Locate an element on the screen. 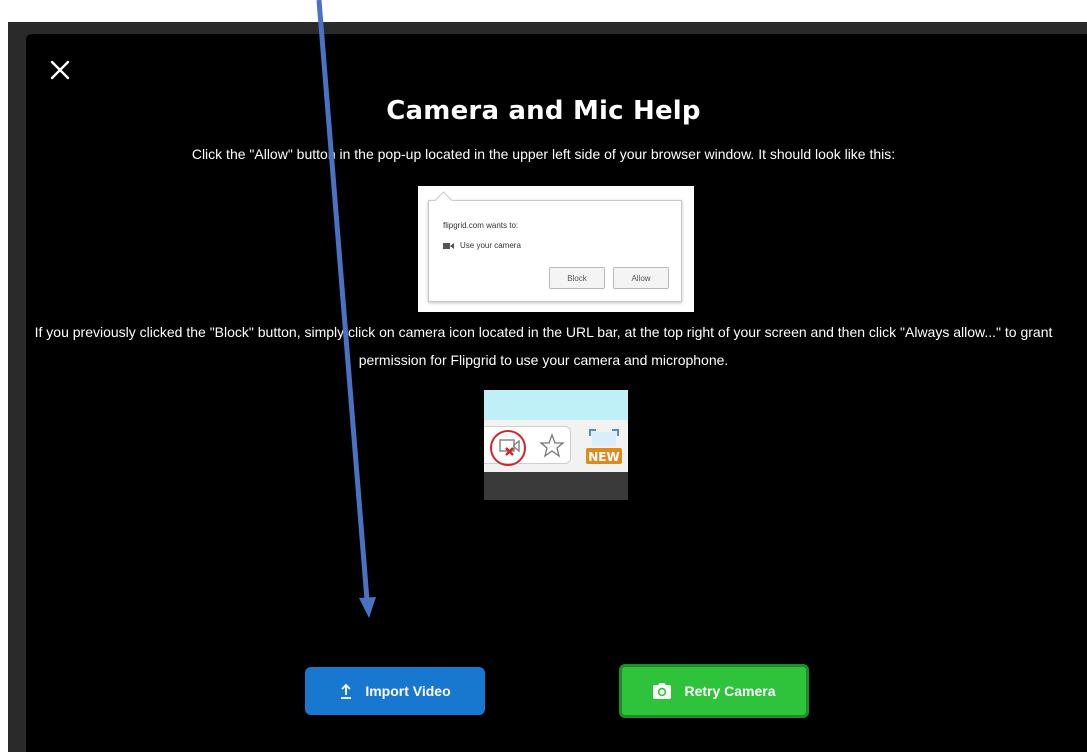 Image resolution: width=1087 pixels, height=752 pixels. new-badge-text: NEW is located at coordinates (603, 457).